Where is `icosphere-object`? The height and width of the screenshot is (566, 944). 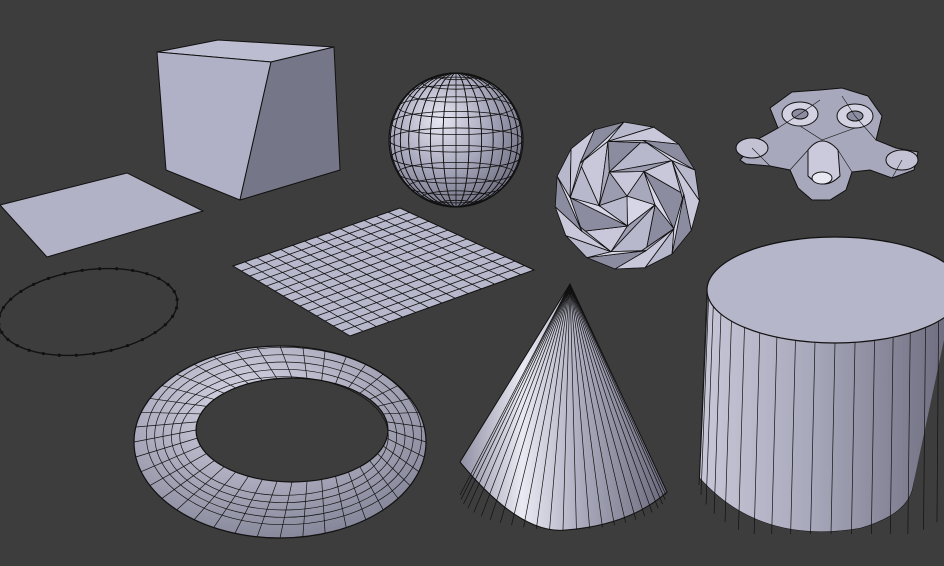 icosphere-object is located at coordinates (627, 195).